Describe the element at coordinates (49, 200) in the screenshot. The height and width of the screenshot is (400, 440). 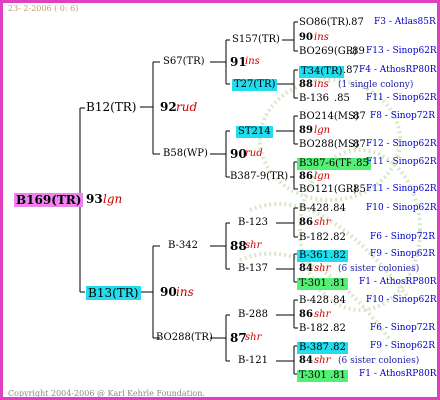
I see `root-queen: B169(TR)` at that location.